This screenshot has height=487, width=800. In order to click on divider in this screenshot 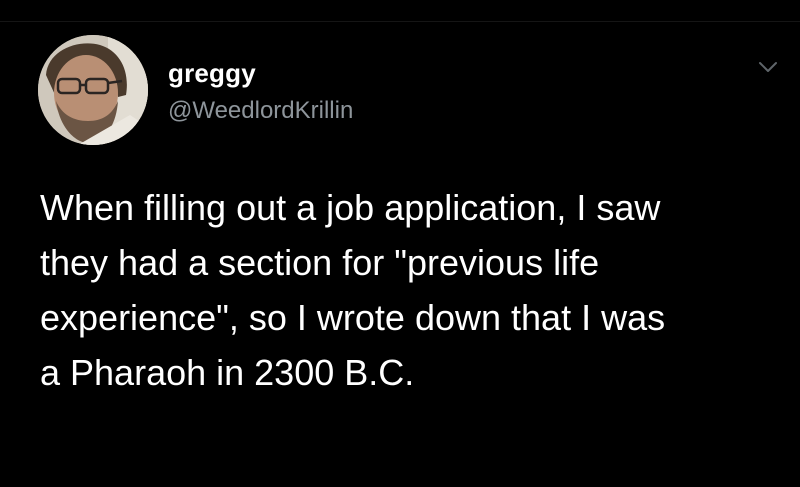, I will do `click(400, 21)`.